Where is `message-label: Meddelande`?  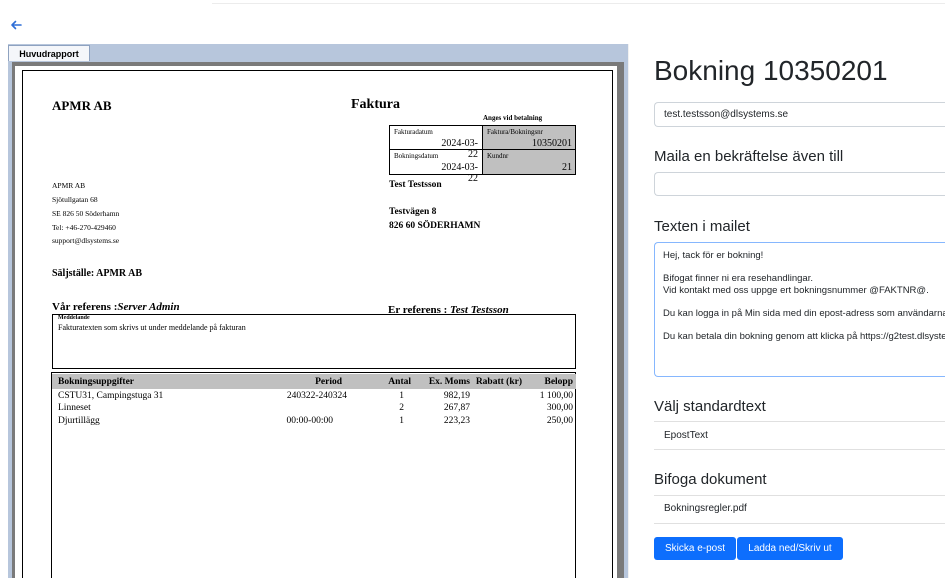 message-label: Meddelande is located at coordinates (74, 318).